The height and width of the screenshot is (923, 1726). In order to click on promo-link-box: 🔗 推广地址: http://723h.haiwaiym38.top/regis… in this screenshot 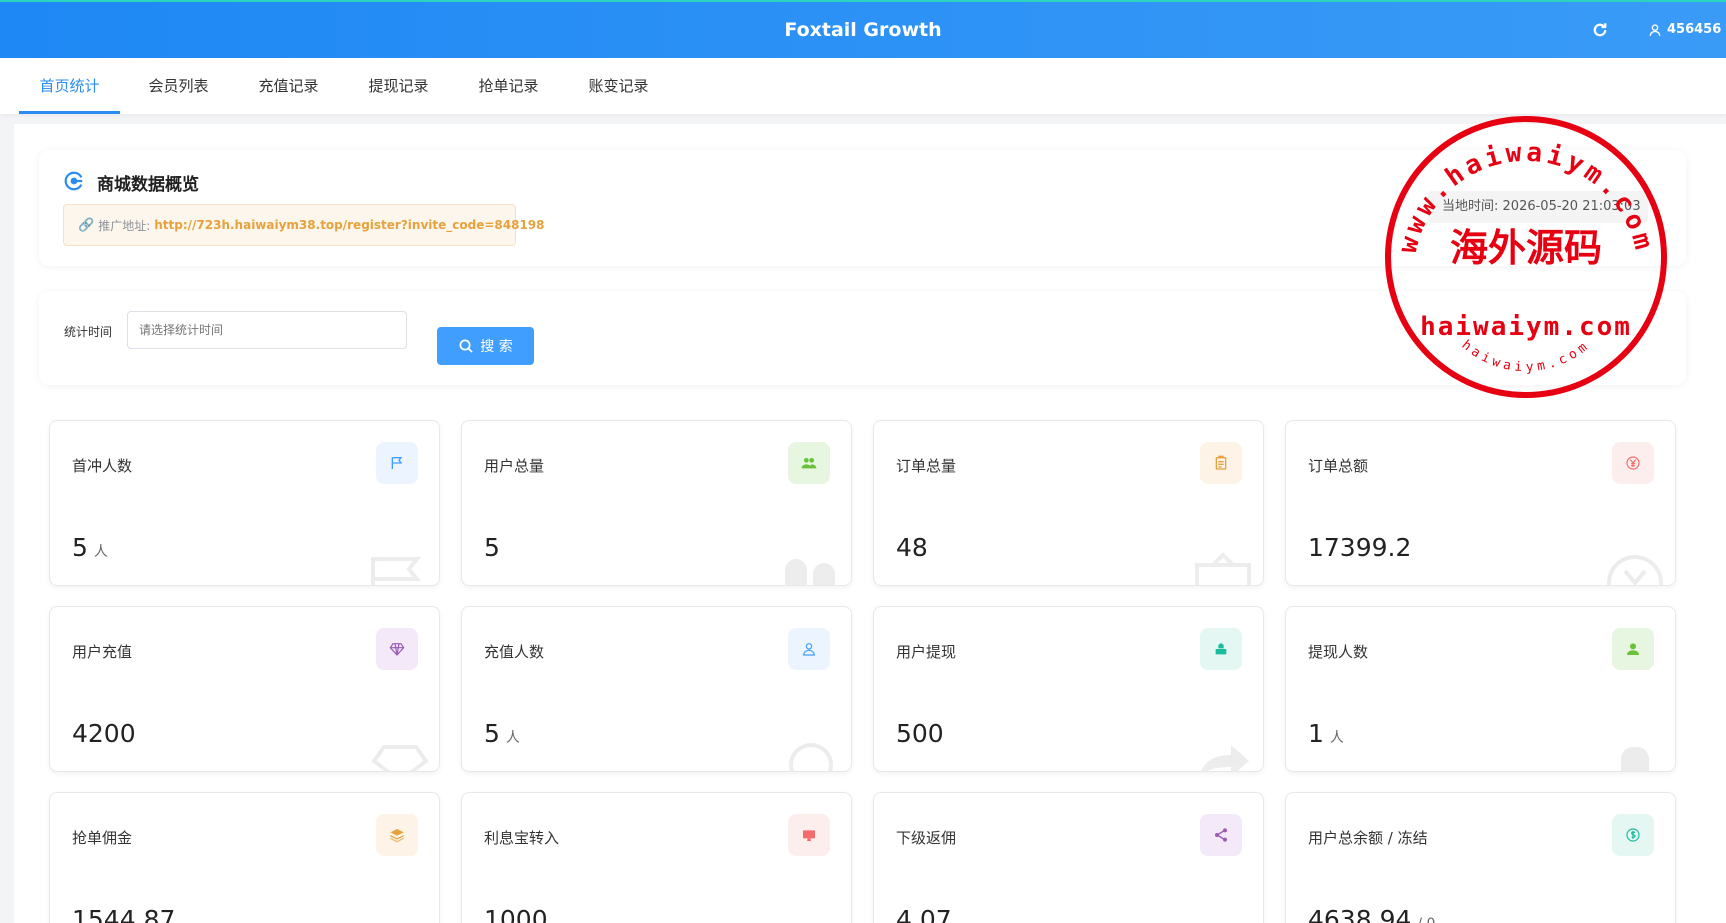, I will do `click(304, 225)`.